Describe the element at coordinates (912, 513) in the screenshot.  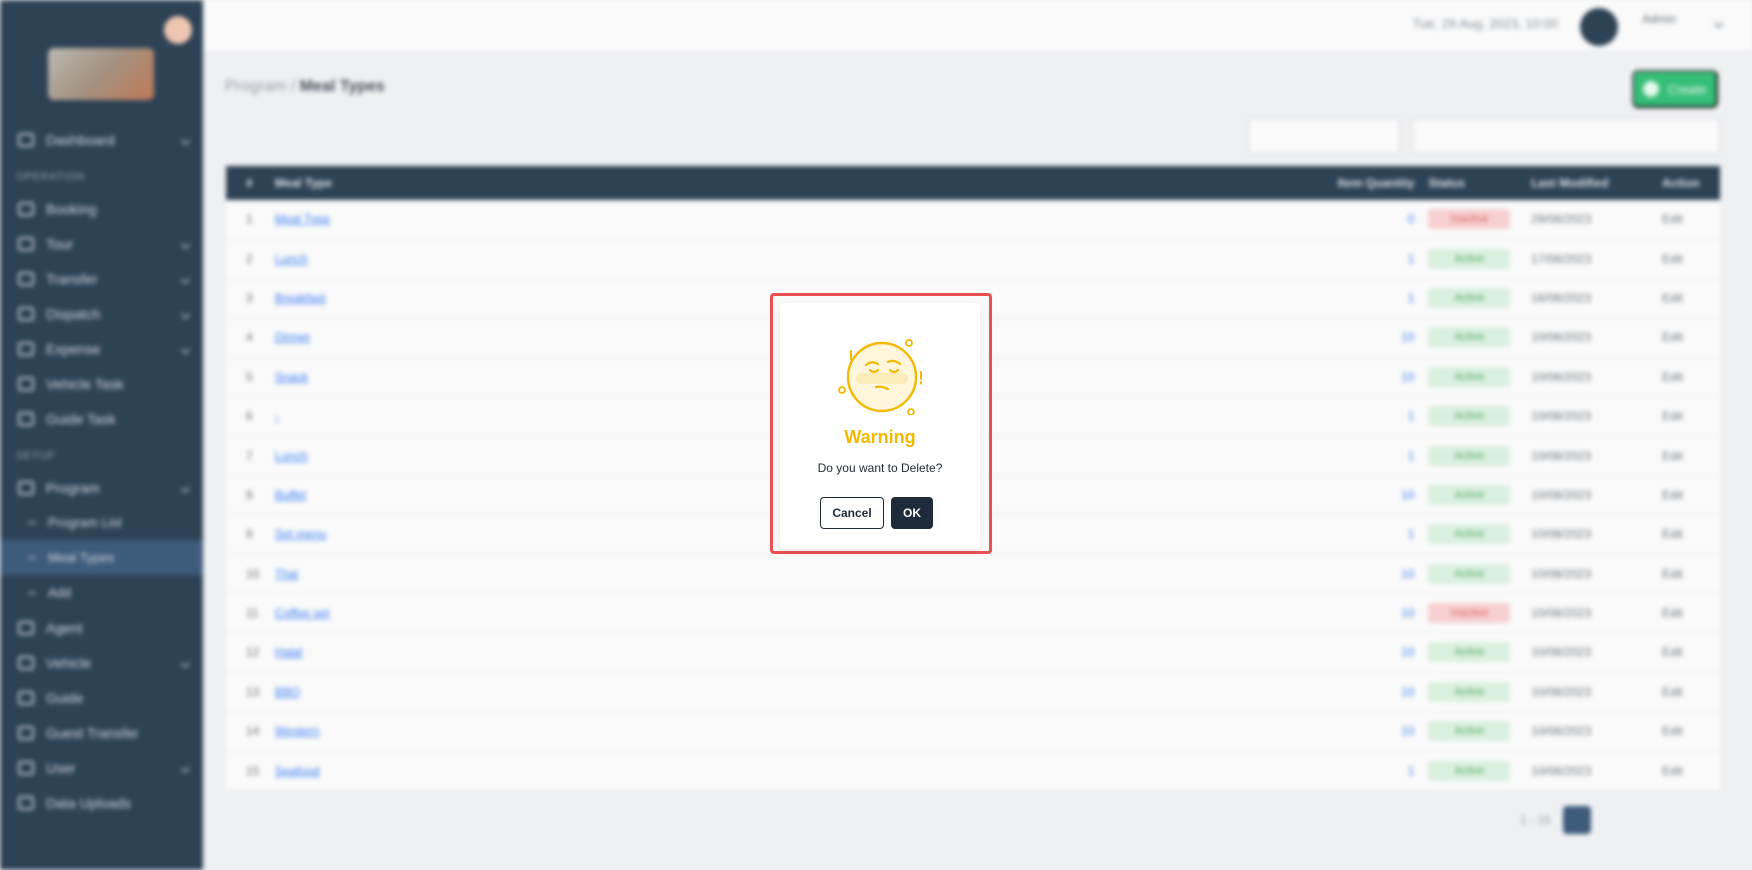
I see `ok-button: OK` at that location.